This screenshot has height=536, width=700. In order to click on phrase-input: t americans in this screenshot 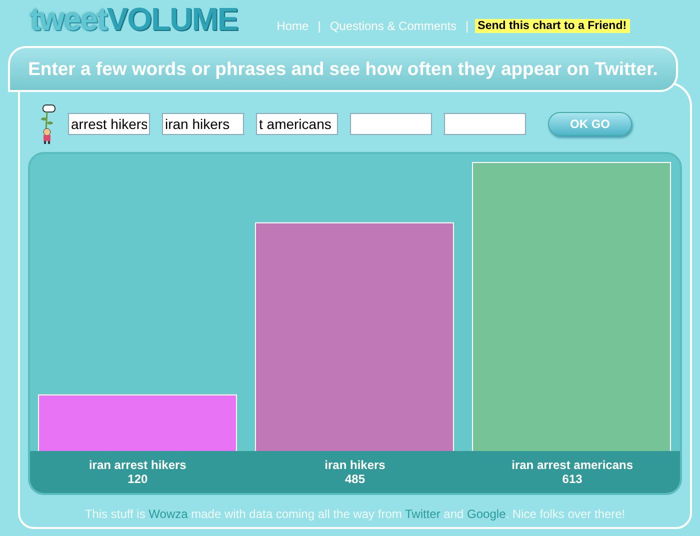, I will do `click(297, 124)`.